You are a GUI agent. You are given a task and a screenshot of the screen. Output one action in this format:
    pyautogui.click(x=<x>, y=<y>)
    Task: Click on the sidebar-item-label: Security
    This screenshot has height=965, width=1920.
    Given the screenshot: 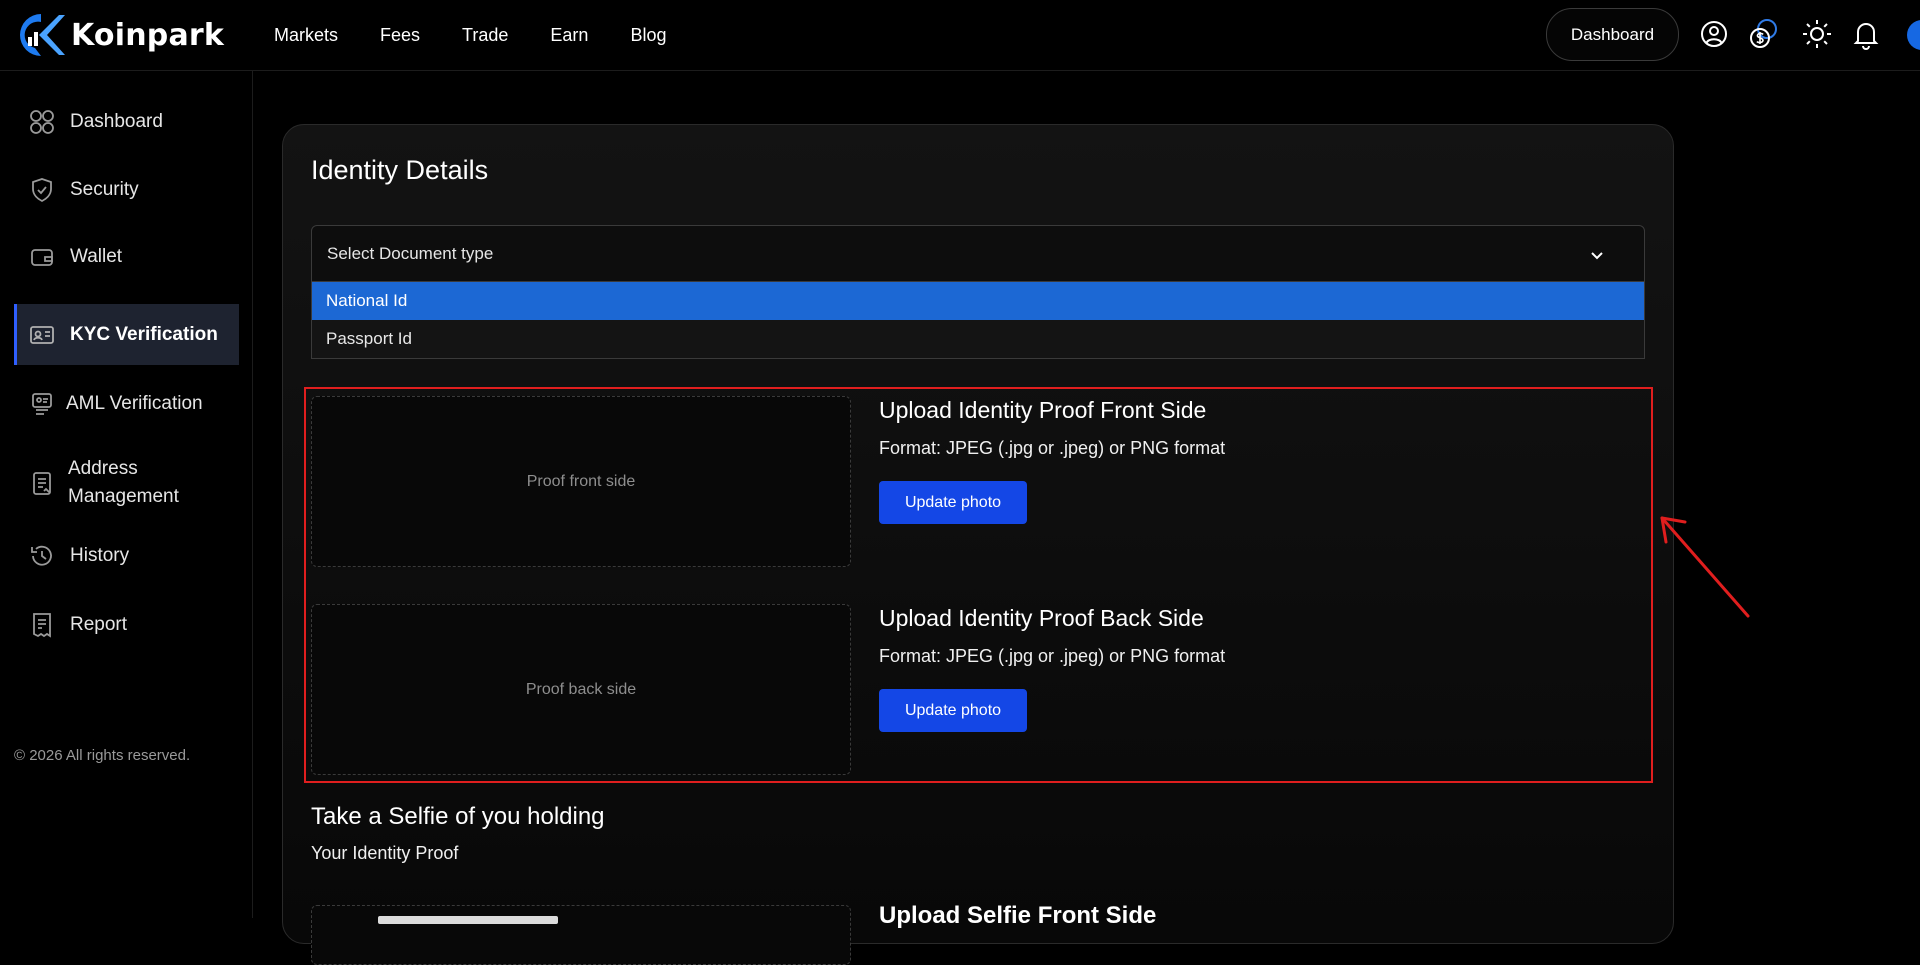 What is the action you would take?
    pyautogui.click(x=104, y=189)
    